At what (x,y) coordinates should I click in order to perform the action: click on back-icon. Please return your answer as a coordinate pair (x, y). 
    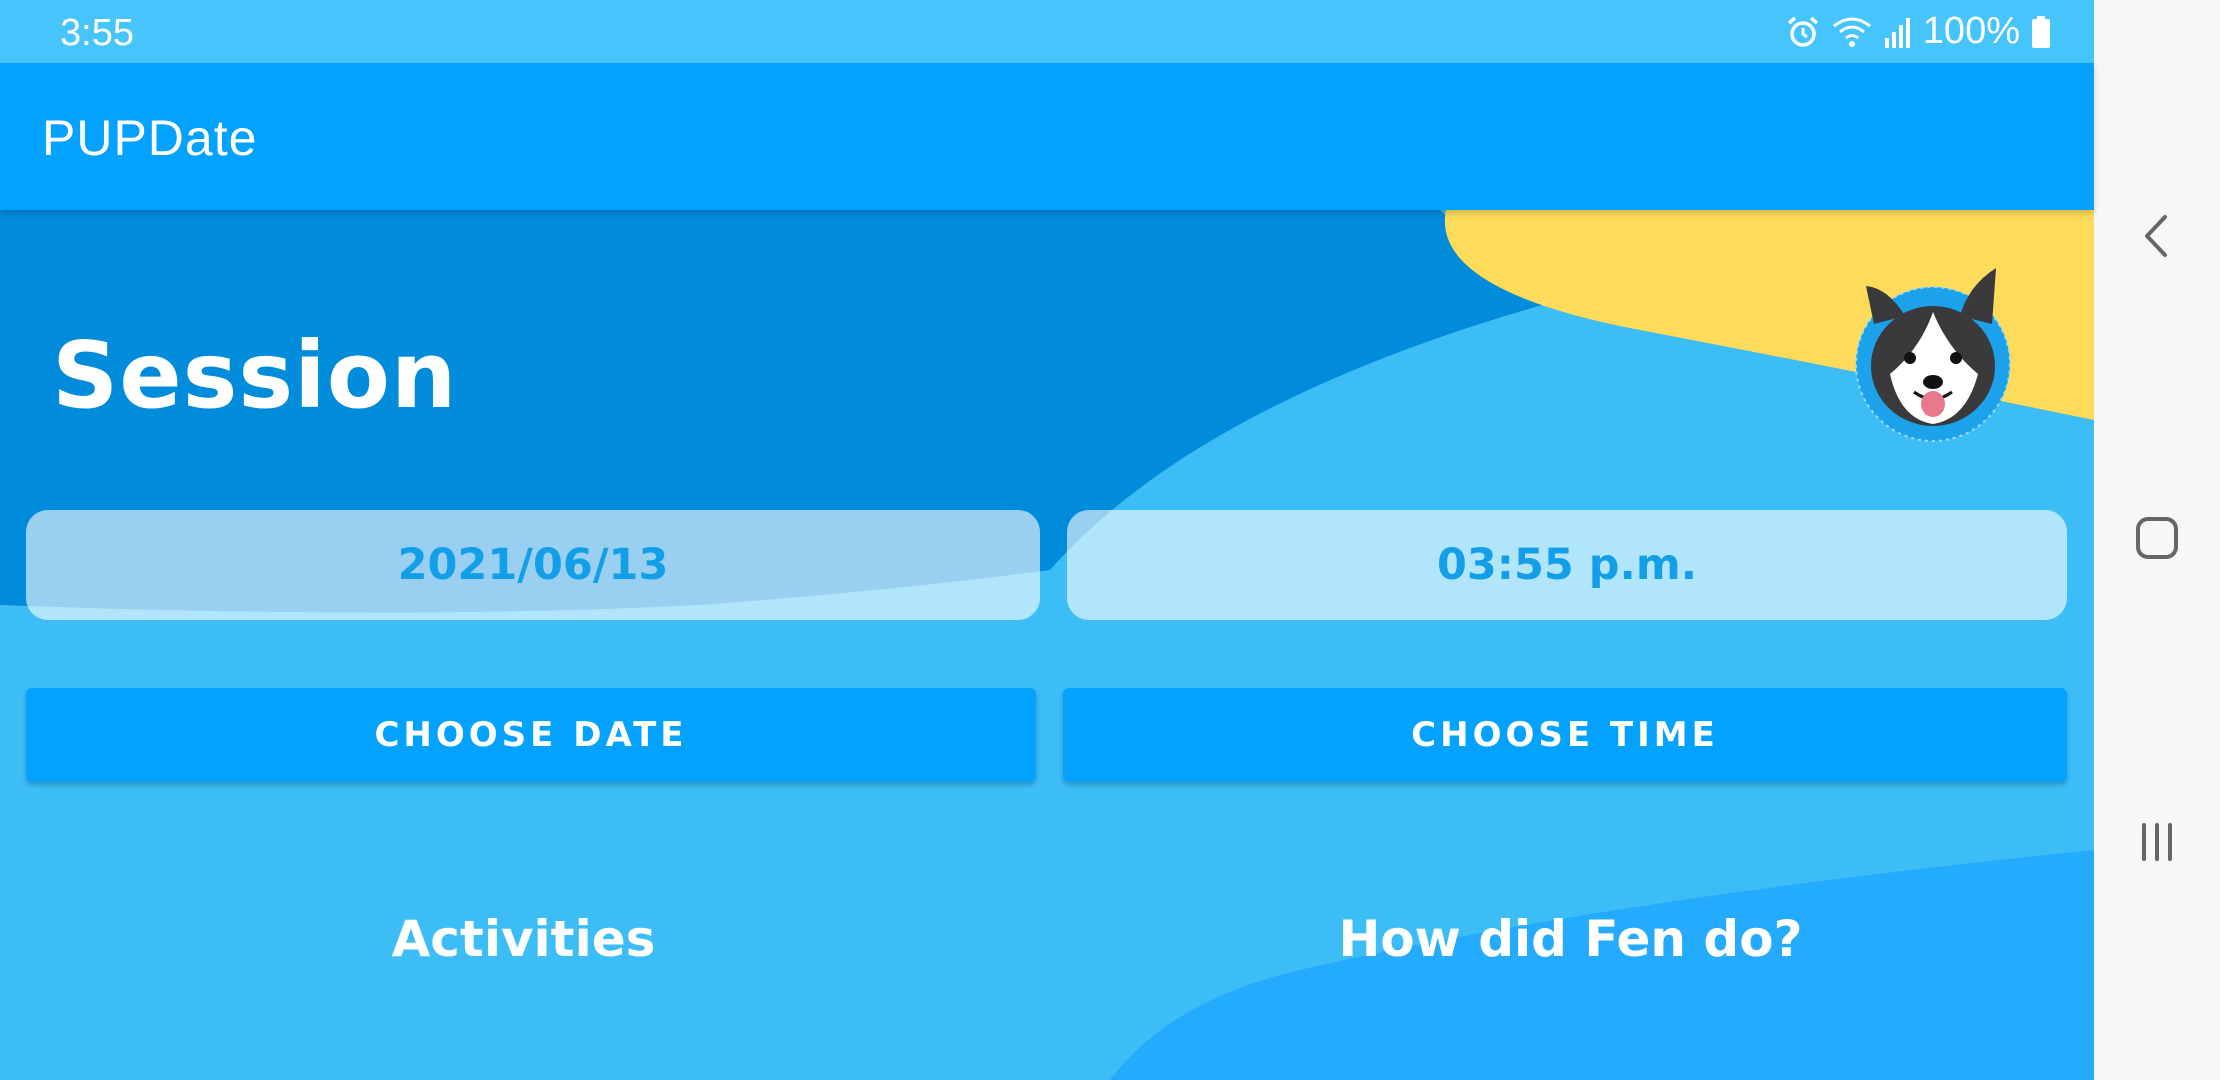
    Looking at the image, I should click on (2156, 236).